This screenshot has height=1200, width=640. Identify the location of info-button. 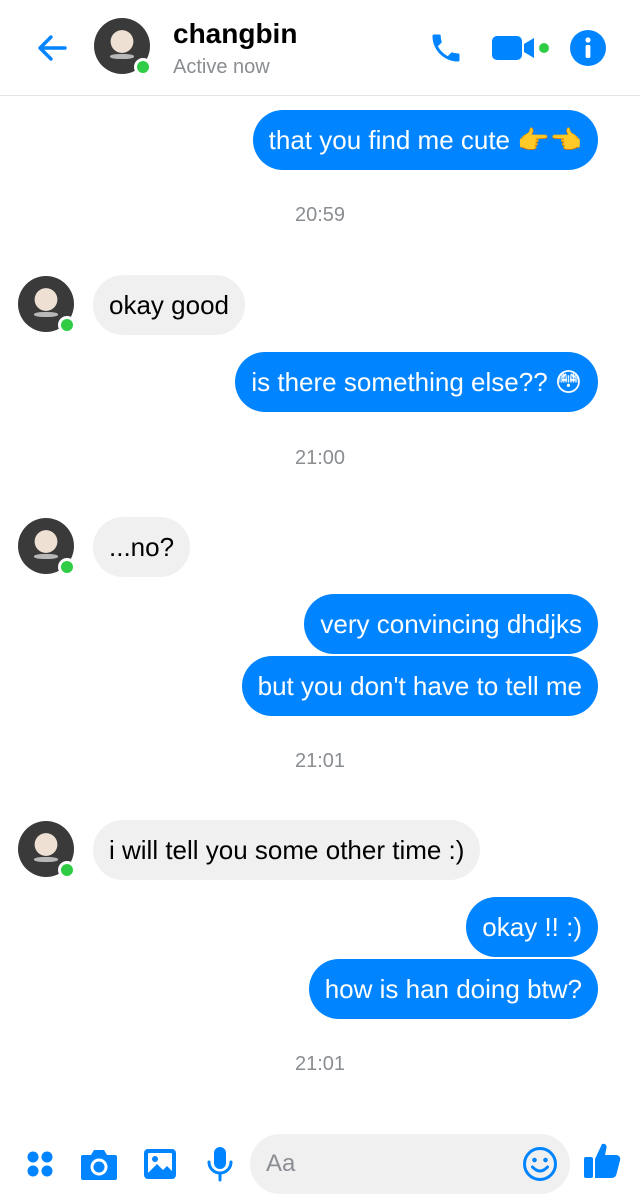
(588, 48).